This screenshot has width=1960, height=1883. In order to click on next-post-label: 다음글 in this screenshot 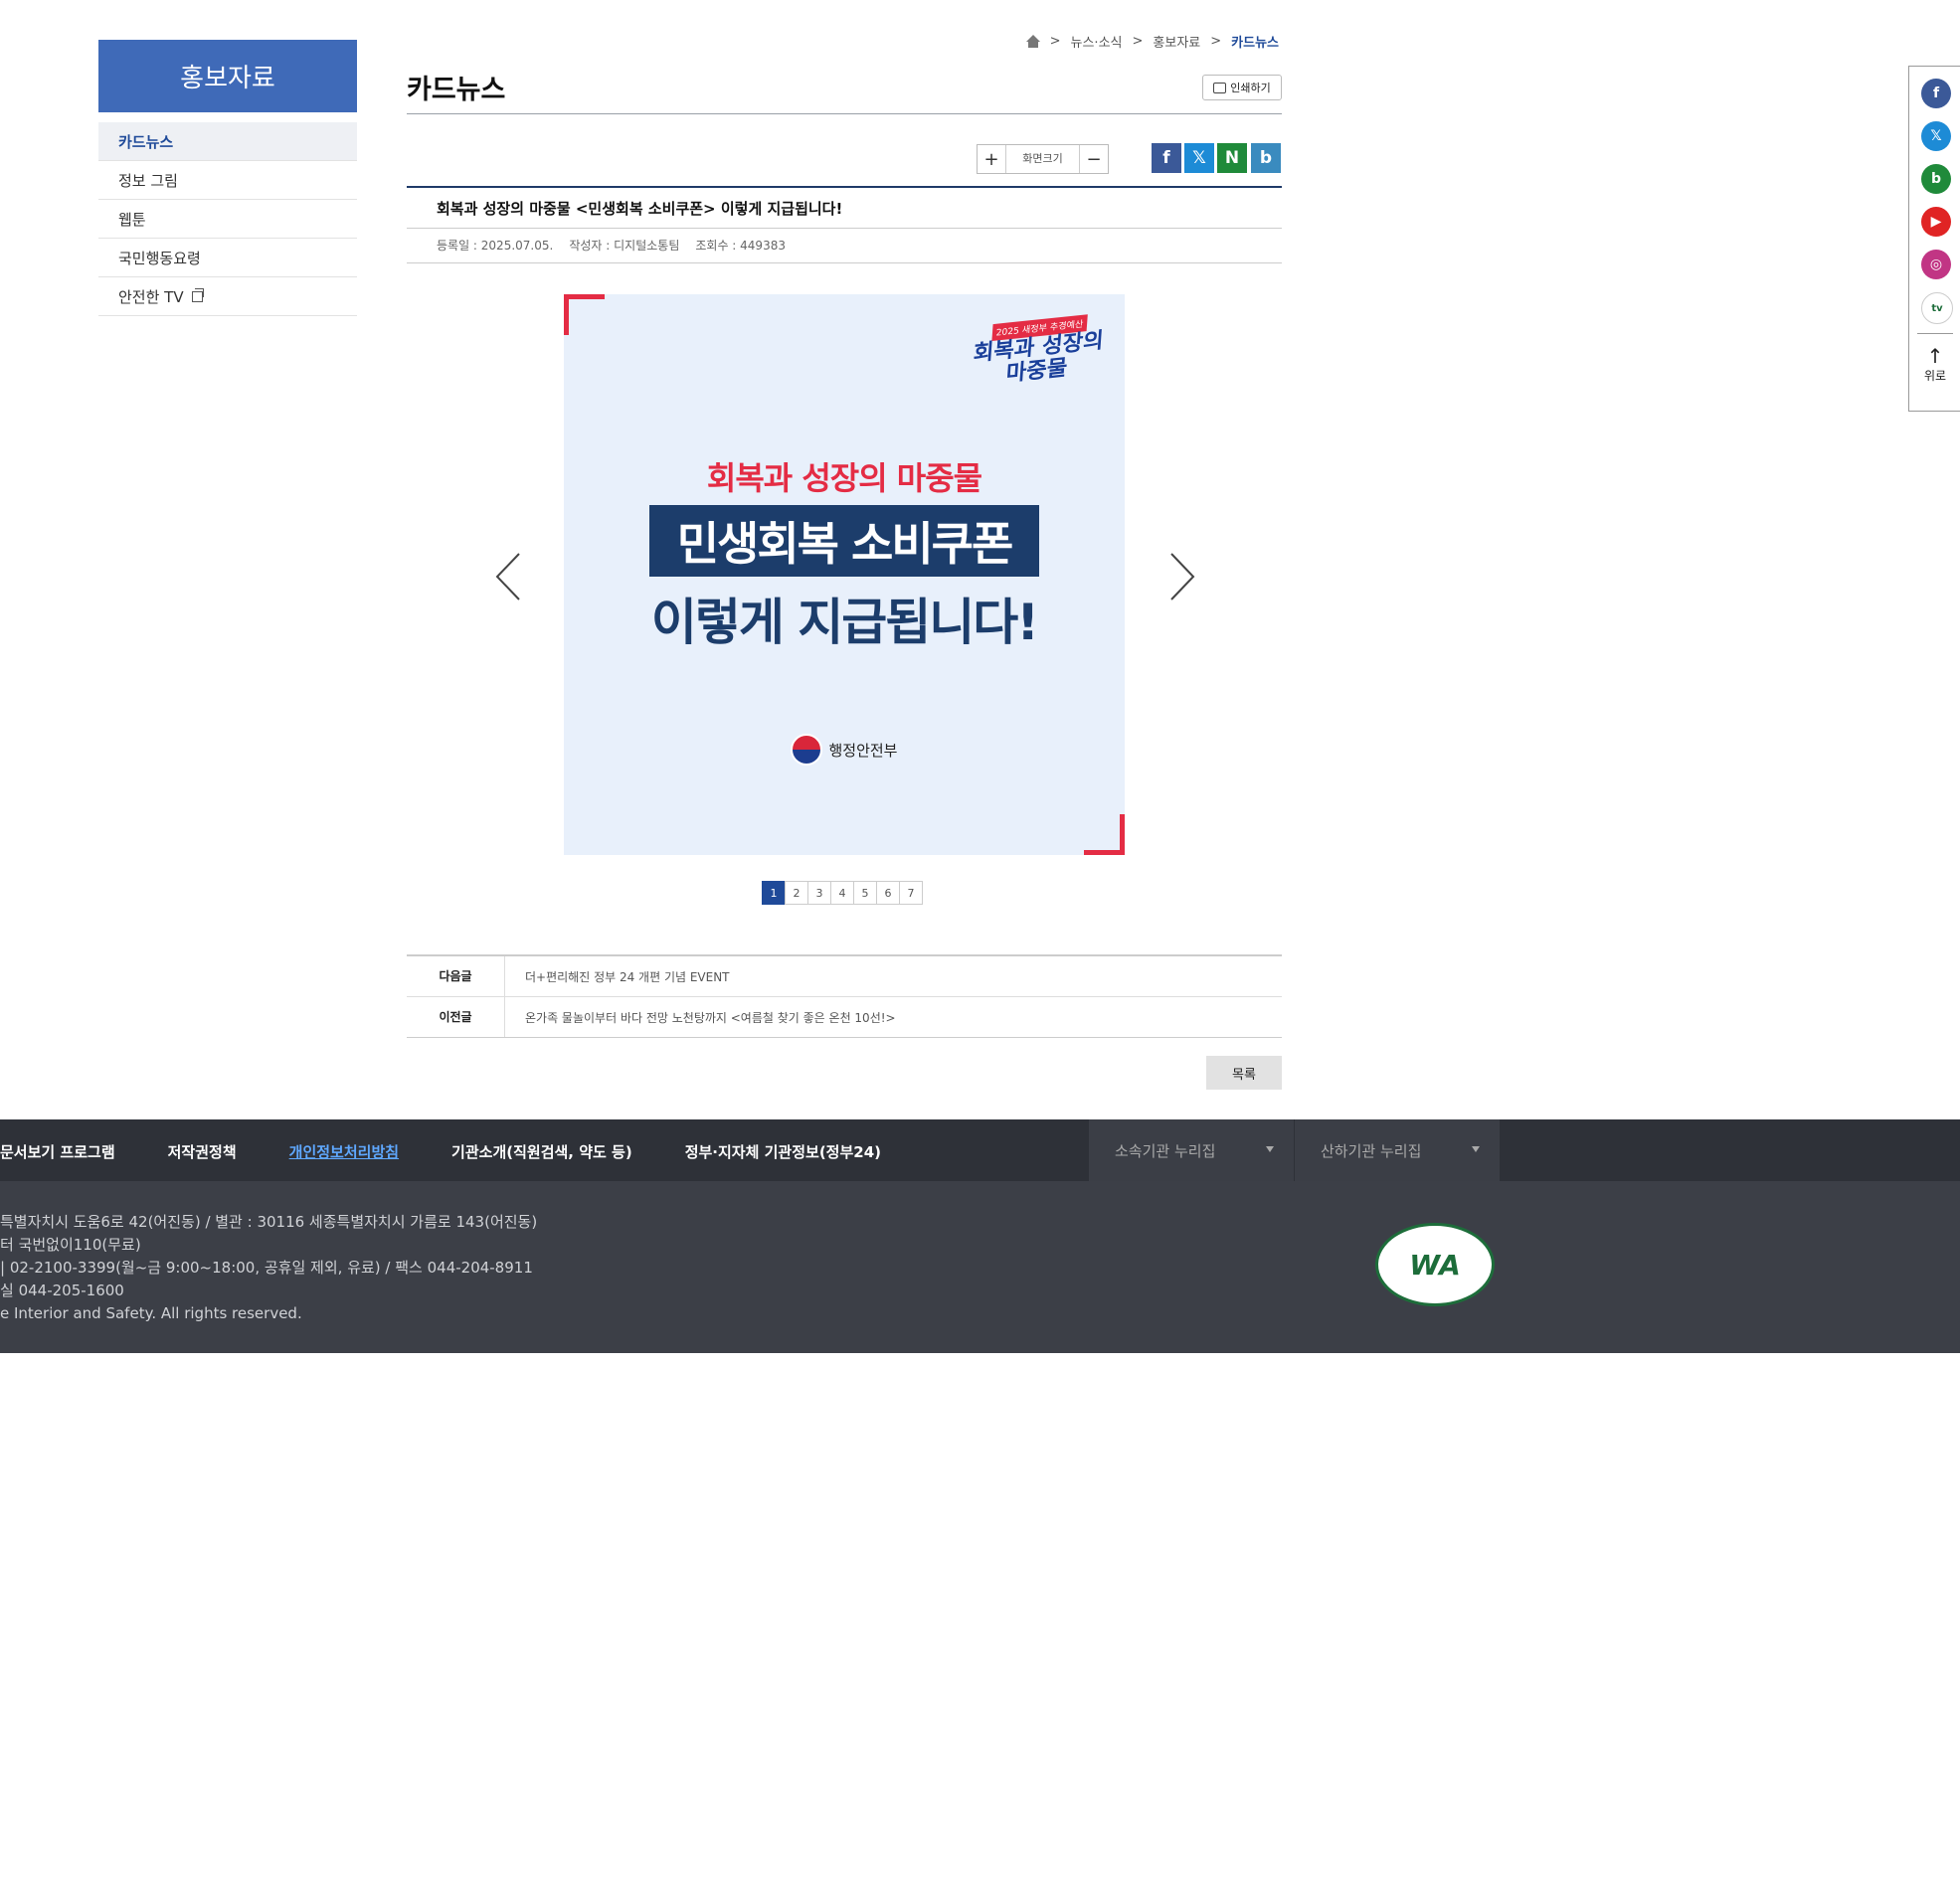, I will do `click(456, 976)`.